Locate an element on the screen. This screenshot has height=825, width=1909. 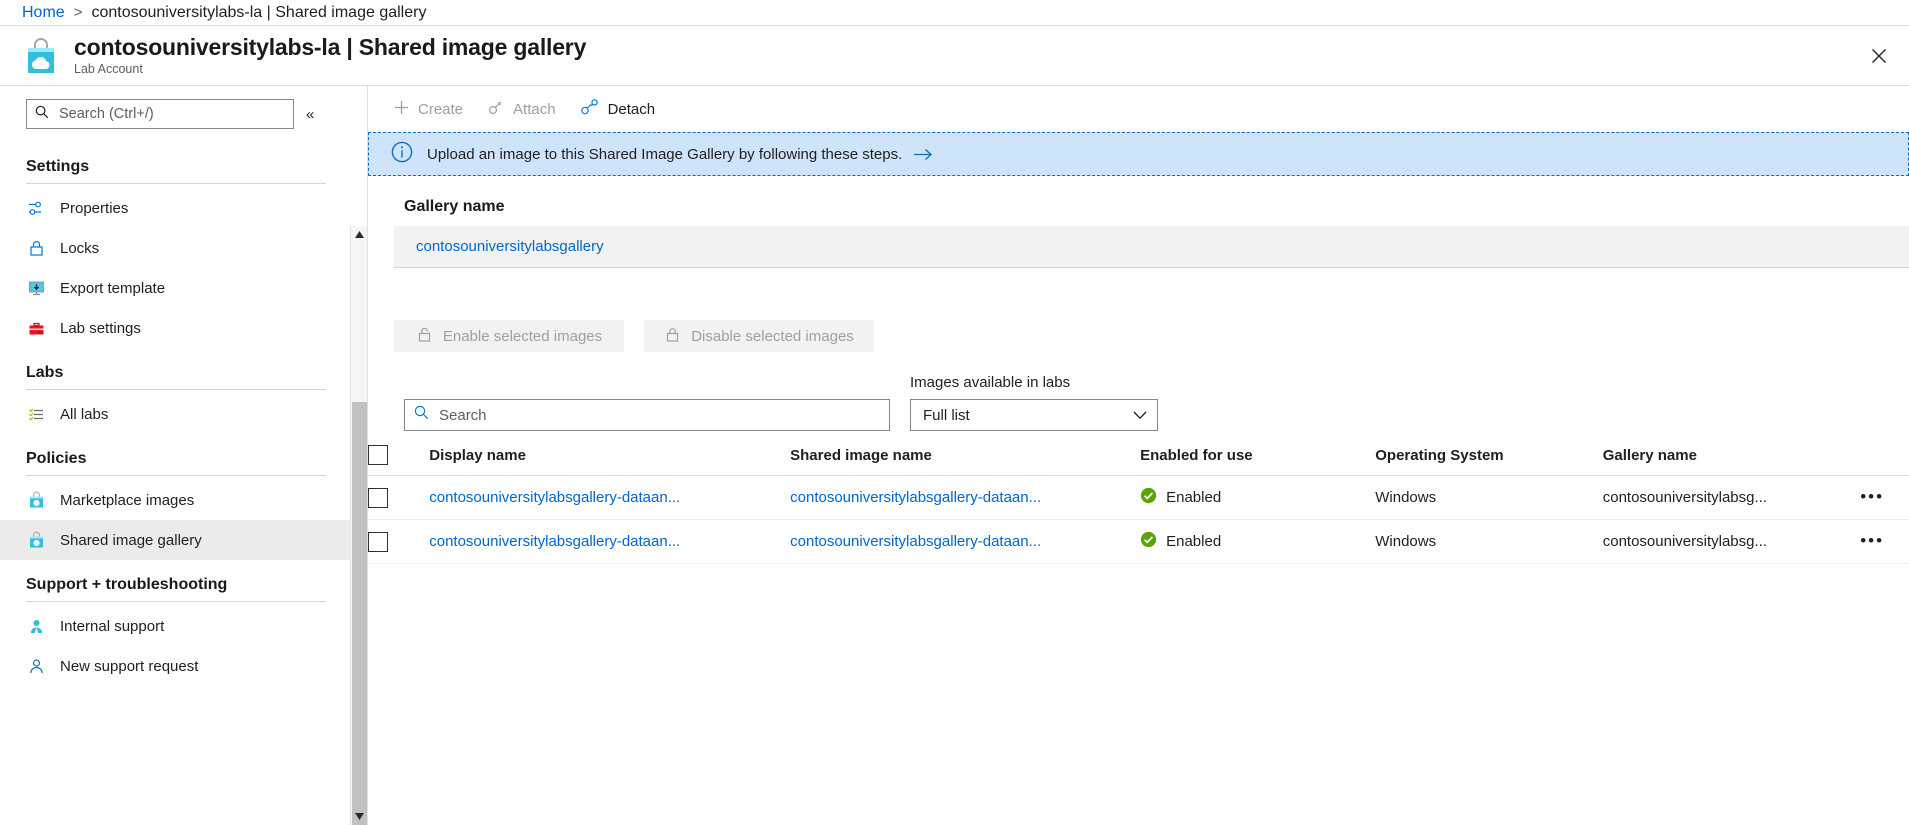
search-input is located at coordinates (171, 114).